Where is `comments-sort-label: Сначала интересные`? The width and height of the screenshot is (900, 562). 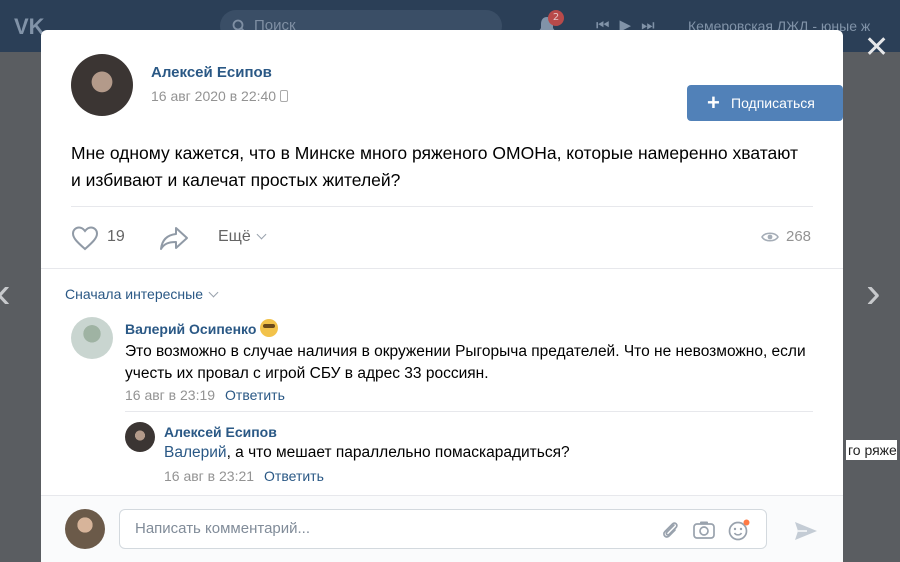 comments-sort-label: Сначала интересные is located at coordinates (134, 294).